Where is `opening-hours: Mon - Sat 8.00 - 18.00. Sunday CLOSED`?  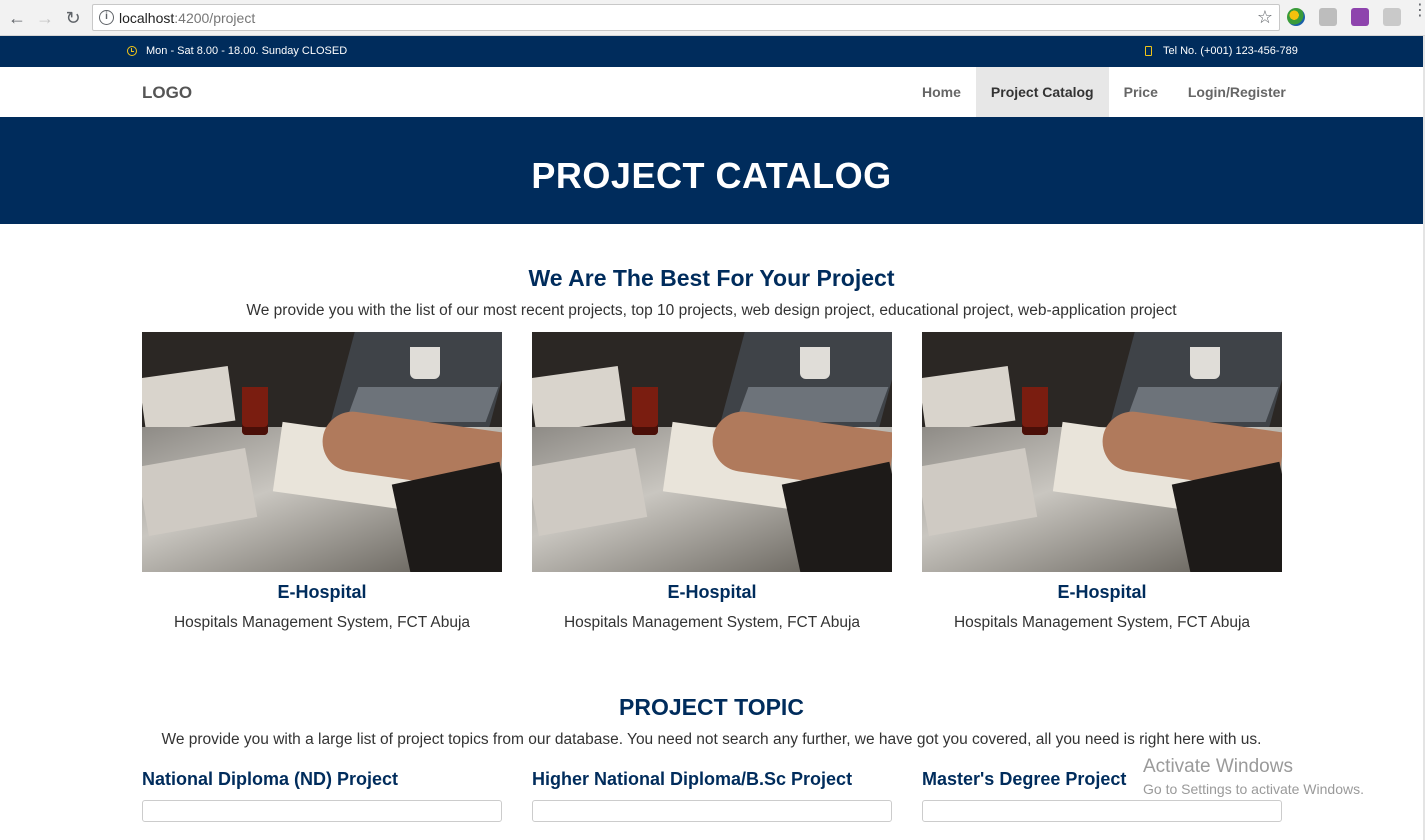 opening-hours: Mon - Sat 8.00 - 18.00. Sunday CLOSED is located at coordinates (237, 51).